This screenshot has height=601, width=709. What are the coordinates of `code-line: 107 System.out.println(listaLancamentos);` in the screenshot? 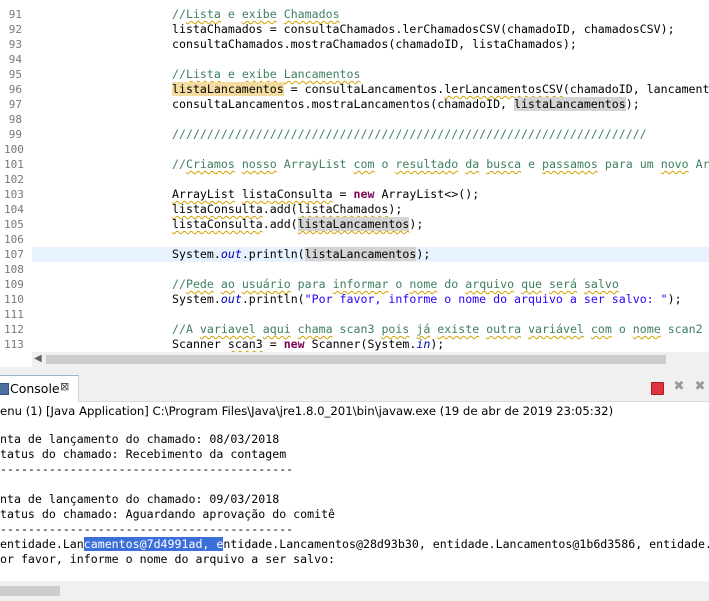 It's located at (354, 254).